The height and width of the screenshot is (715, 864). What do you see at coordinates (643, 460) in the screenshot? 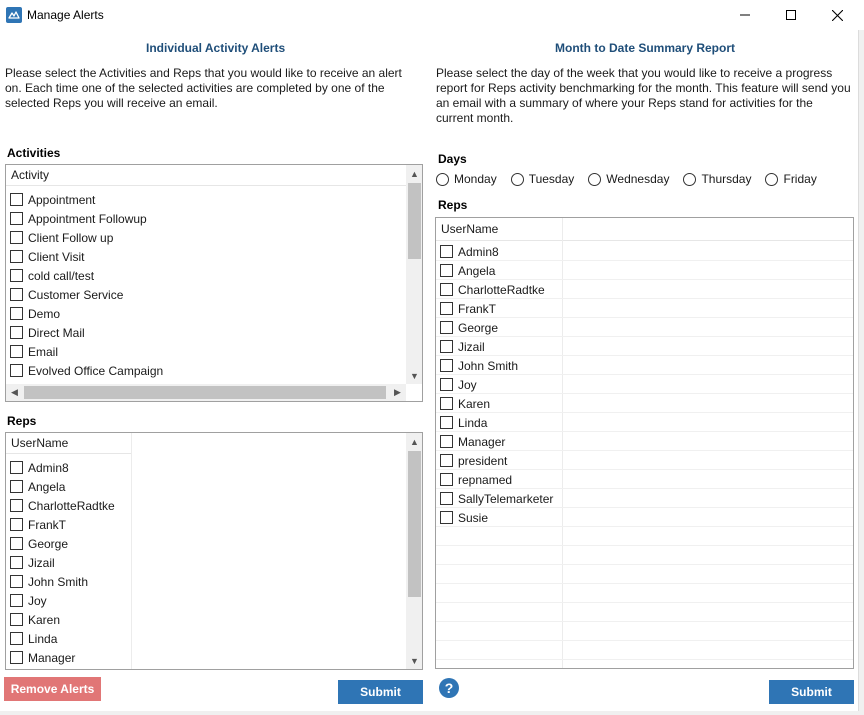
I see `summary-rep-item: president` at bounding box center [643, 460].